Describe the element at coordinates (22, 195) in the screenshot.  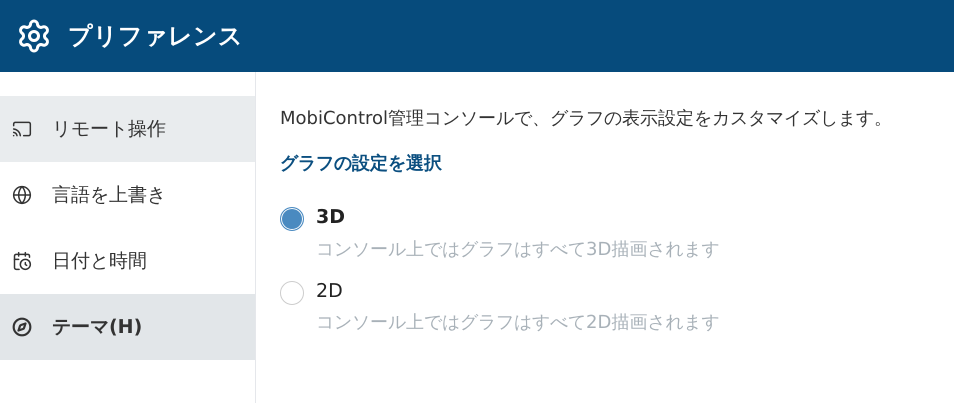
I see `globe-icon` at that location.